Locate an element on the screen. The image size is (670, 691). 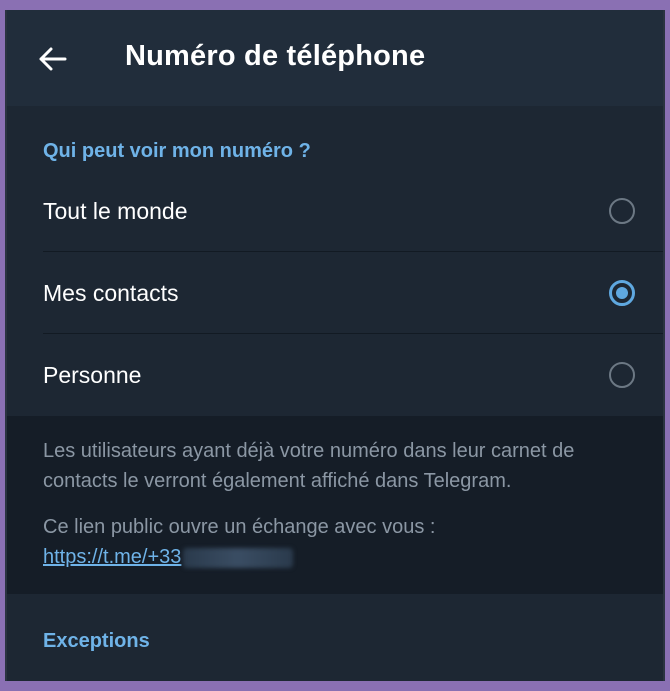
app-bar: Numéro de téléphone is located at coordinates (335, 58).